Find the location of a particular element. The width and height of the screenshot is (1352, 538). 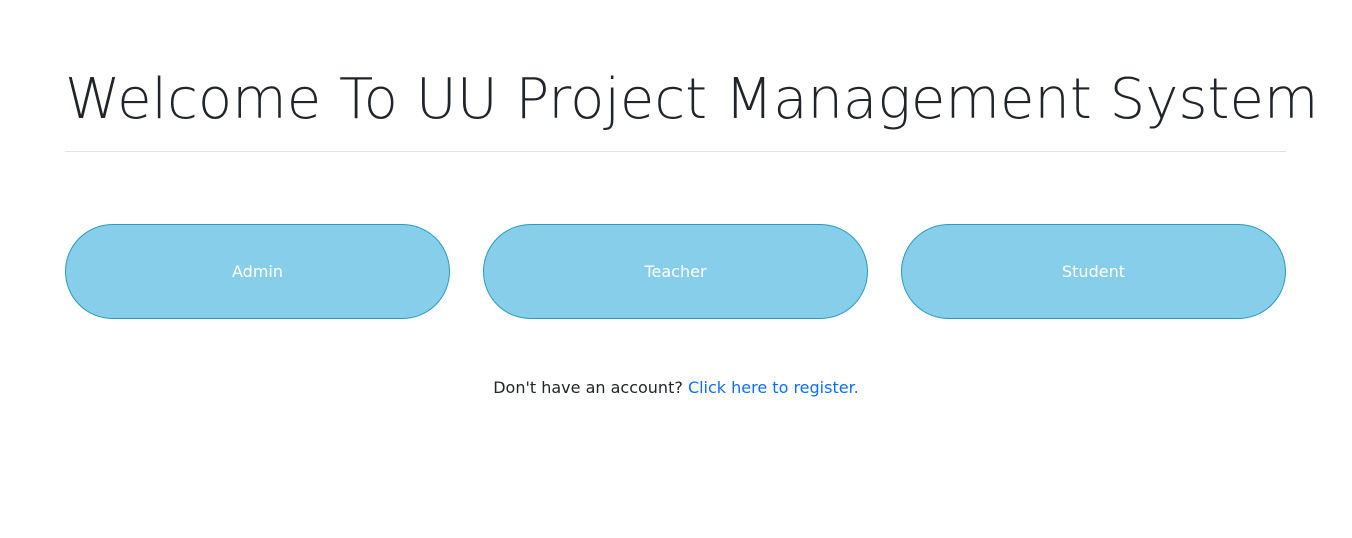

teacher-button: Teacher is located at coordinates (675, 271).